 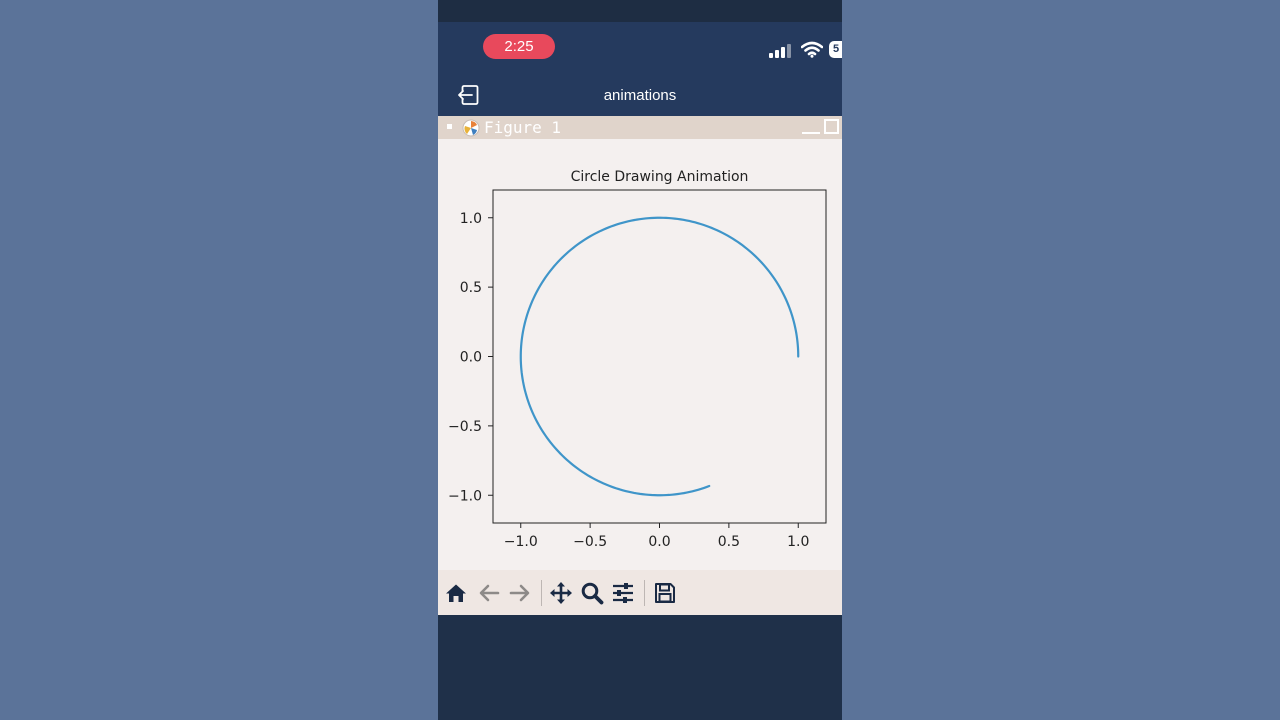 I want to click on zoom-icon, so click(x=592, y=593).